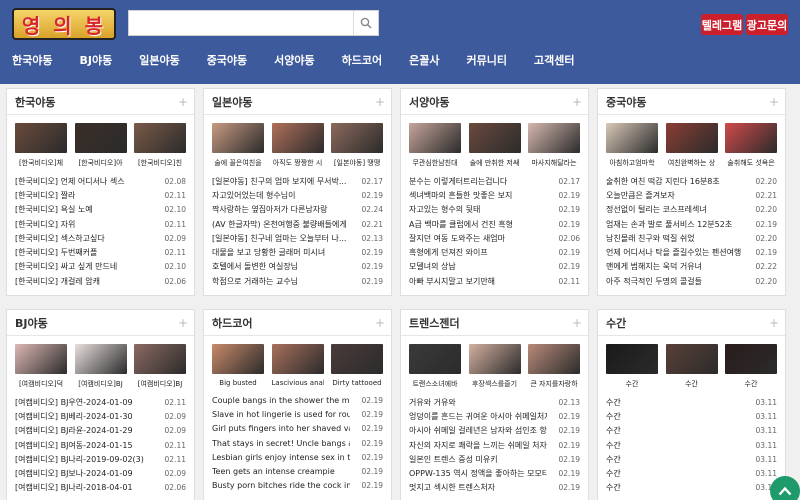  Describe the element at coordinates (365, 23) in the screenshot. I see `search-button` at that location.